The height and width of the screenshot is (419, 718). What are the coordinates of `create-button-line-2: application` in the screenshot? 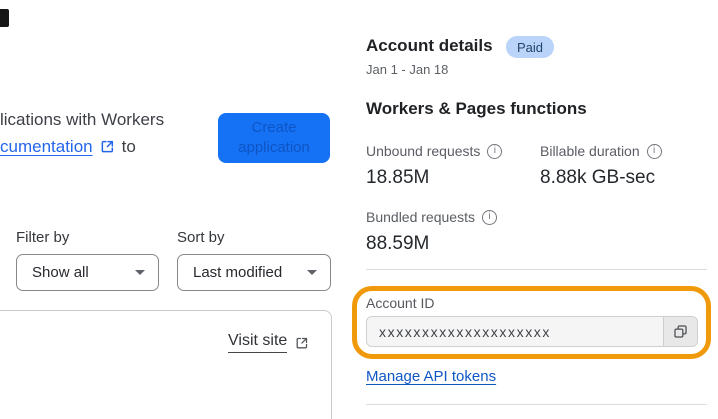 It's located at (274, 147).